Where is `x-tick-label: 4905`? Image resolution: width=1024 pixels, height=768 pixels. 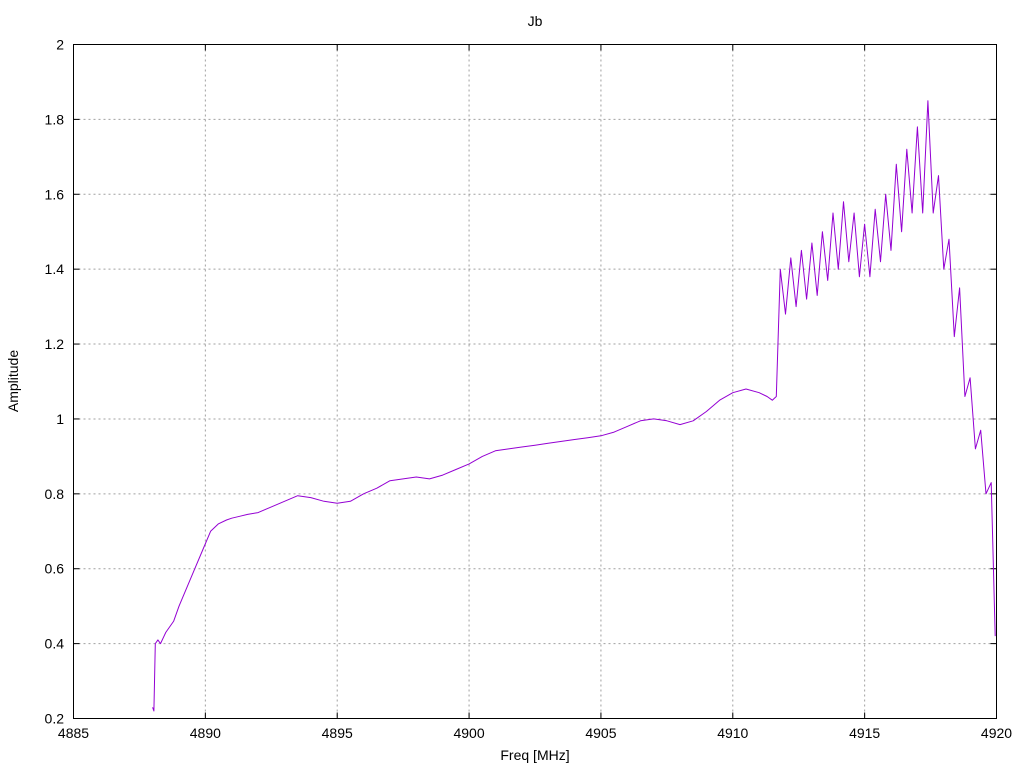 x-tick-label: 4905 is located at coordinates (600, 733).